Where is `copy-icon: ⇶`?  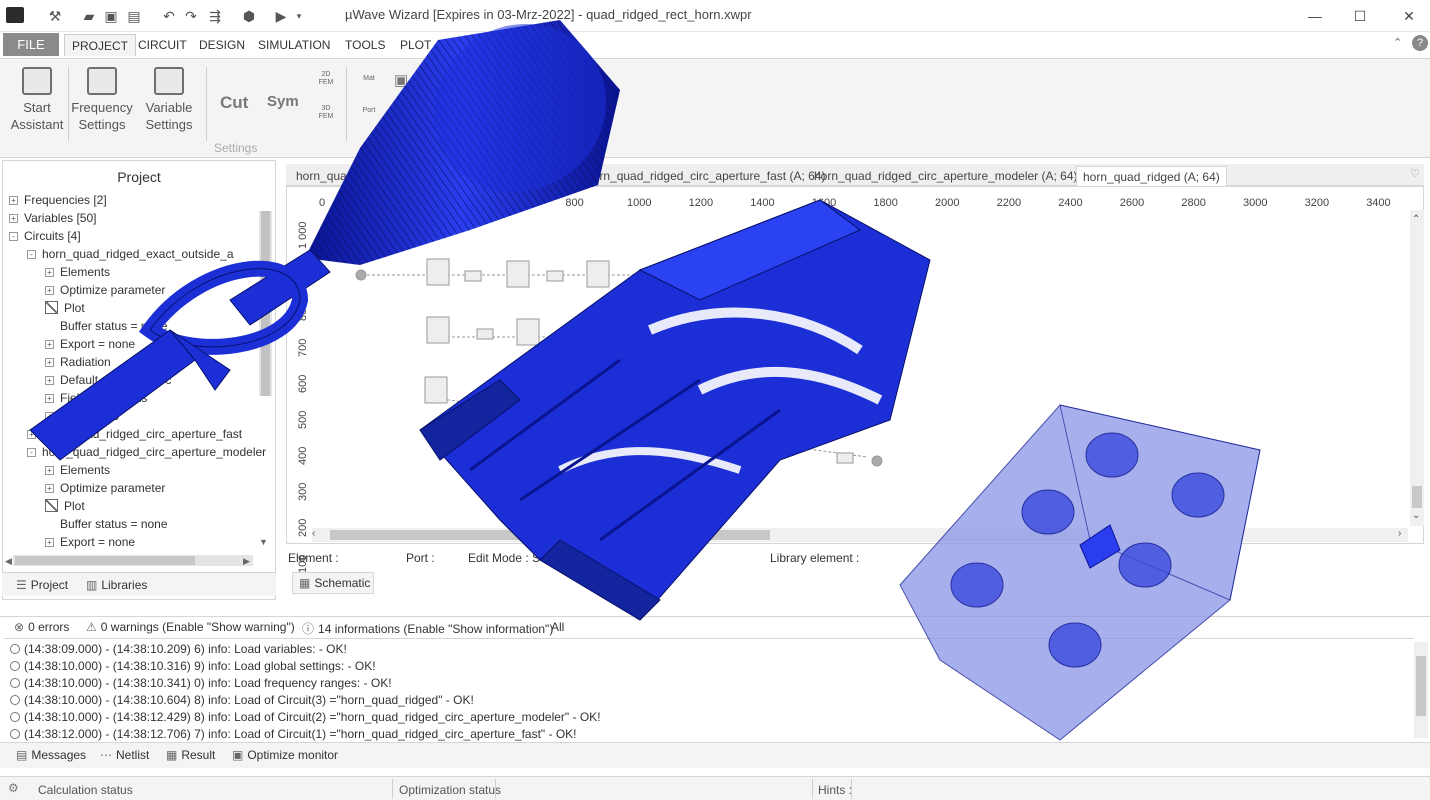 copy-icon: ⇶ is located at coordinates (215, 16).